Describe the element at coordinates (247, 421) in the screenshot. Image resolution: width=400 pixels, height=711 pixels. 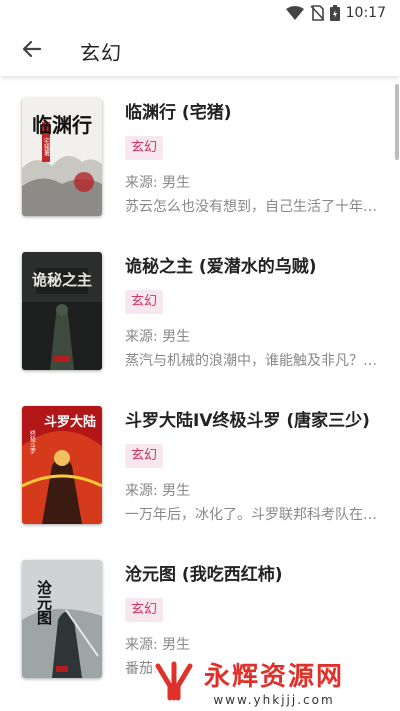
I see `book-title: 斗罗大陆IV终极斗罗 (唐家三少)` at that location.